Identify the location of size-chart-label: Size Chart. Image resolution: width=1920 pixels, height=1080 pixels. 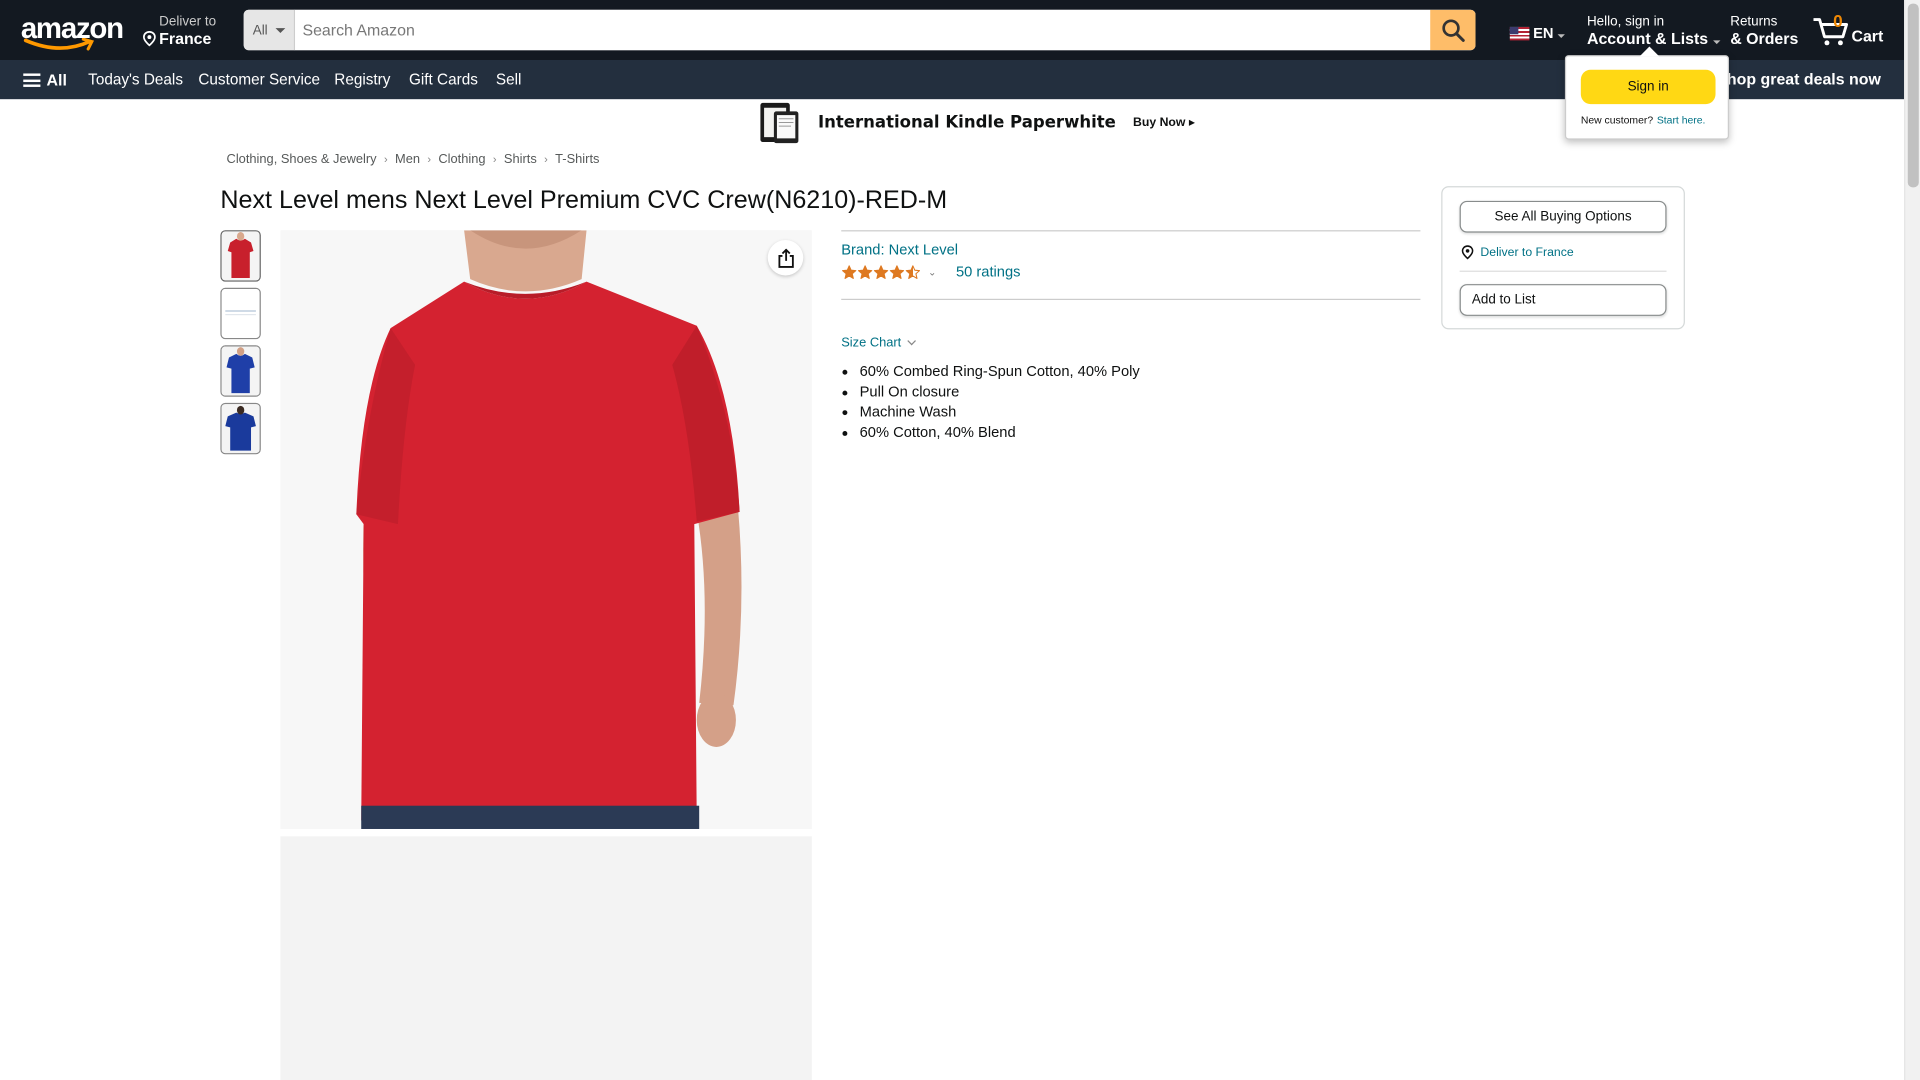
(871, 343).